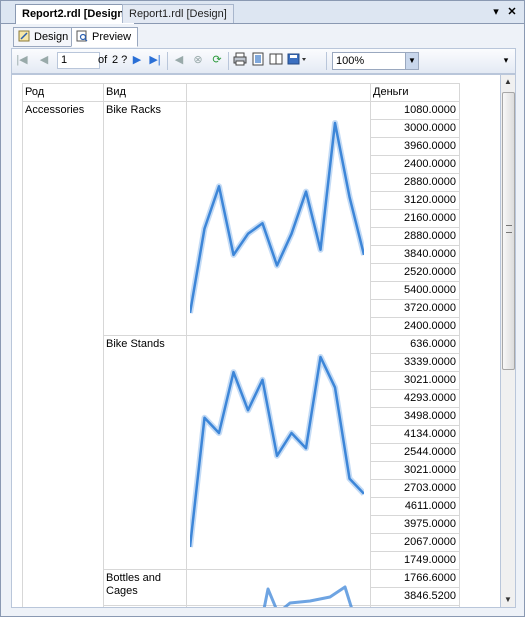  I want to click on print-icon, so click(240, 60).